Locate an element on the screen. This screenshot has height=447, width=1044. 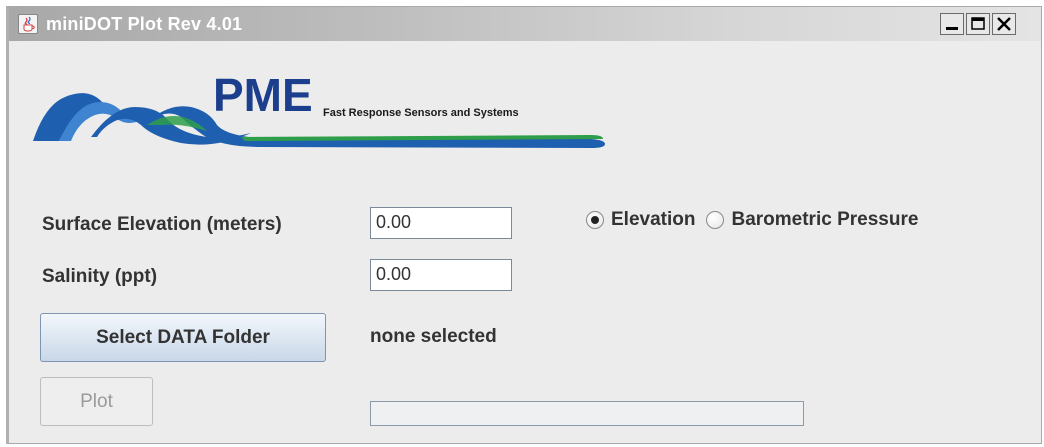
minimize-button is located at coordinates (952, 24).